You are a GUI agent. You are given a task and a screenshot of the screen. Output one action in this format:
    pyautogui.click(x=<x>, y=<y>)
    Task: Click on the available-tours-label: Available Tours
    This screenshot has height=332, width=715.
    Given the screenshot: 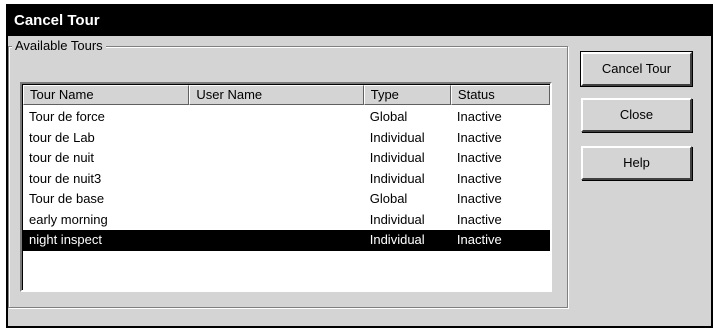 What is the action you would take?
    pyautogui.click(x=59, y=45)
    